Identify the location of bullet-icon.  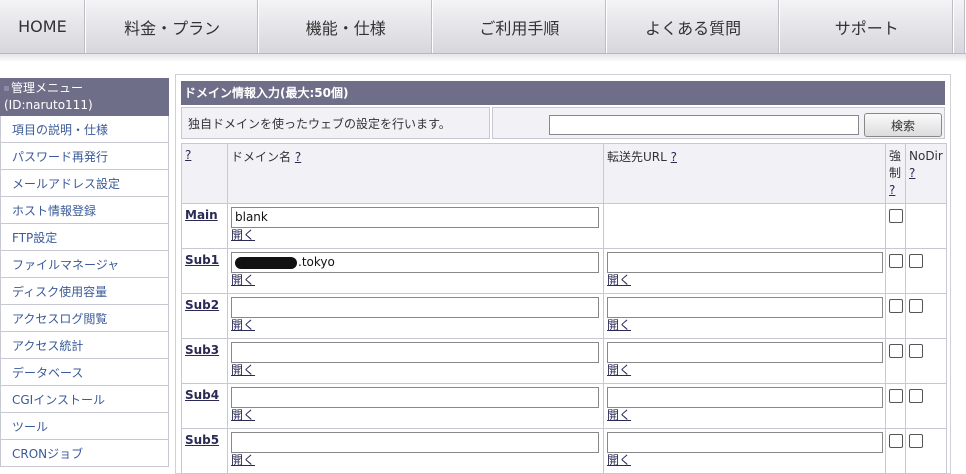
(6, 88).